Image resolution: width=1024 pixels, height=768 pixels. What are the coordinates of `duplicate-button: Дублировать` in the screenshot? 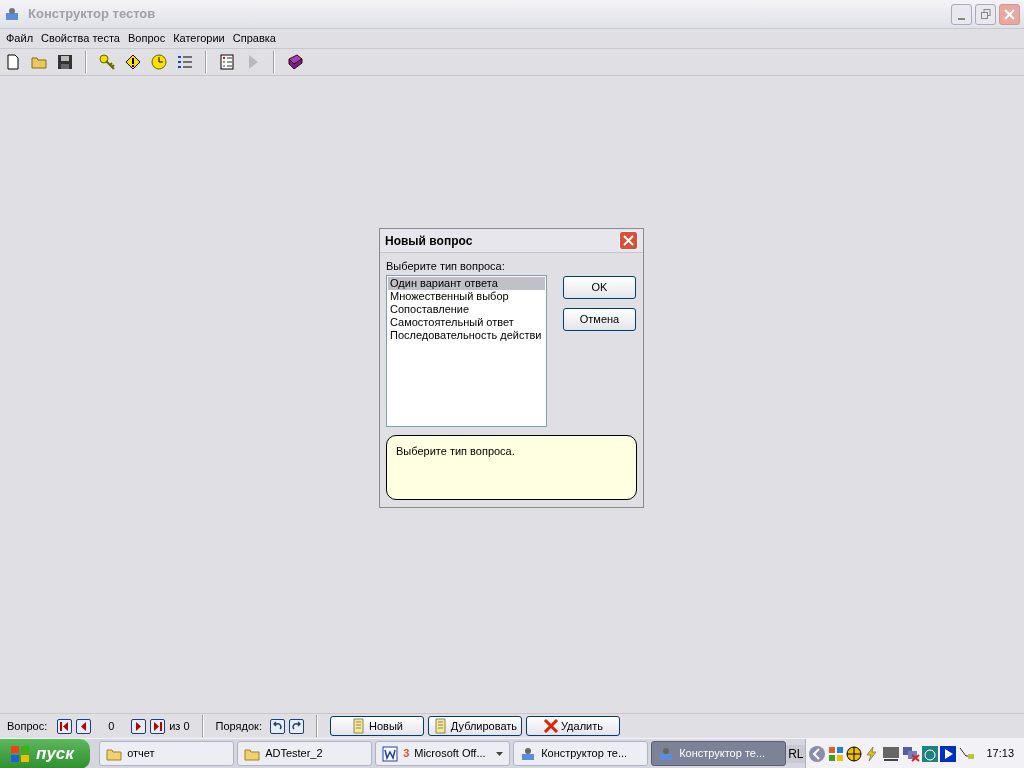 It's located at (474, 726).